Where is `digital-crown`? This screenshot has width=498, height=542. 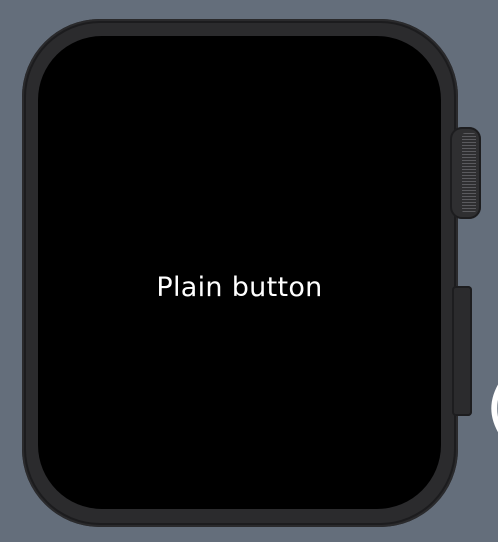 digital-crown is located at coordinates (465, 173).